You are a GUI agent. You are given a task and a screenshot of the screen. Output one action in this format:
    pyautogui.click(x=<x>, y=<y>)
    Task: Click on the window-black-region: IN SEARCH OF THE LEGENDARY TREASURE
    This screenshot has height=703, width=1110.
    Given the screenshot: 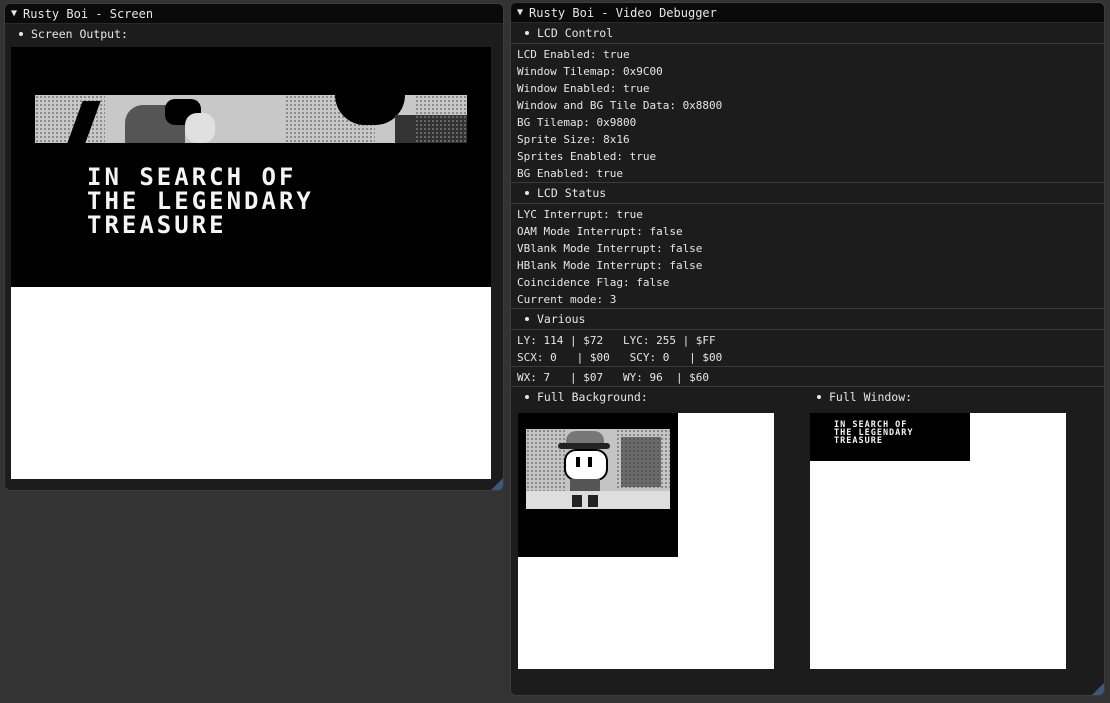 What is the action you would take?
    pyautogui.click(x=890, y=437)
    